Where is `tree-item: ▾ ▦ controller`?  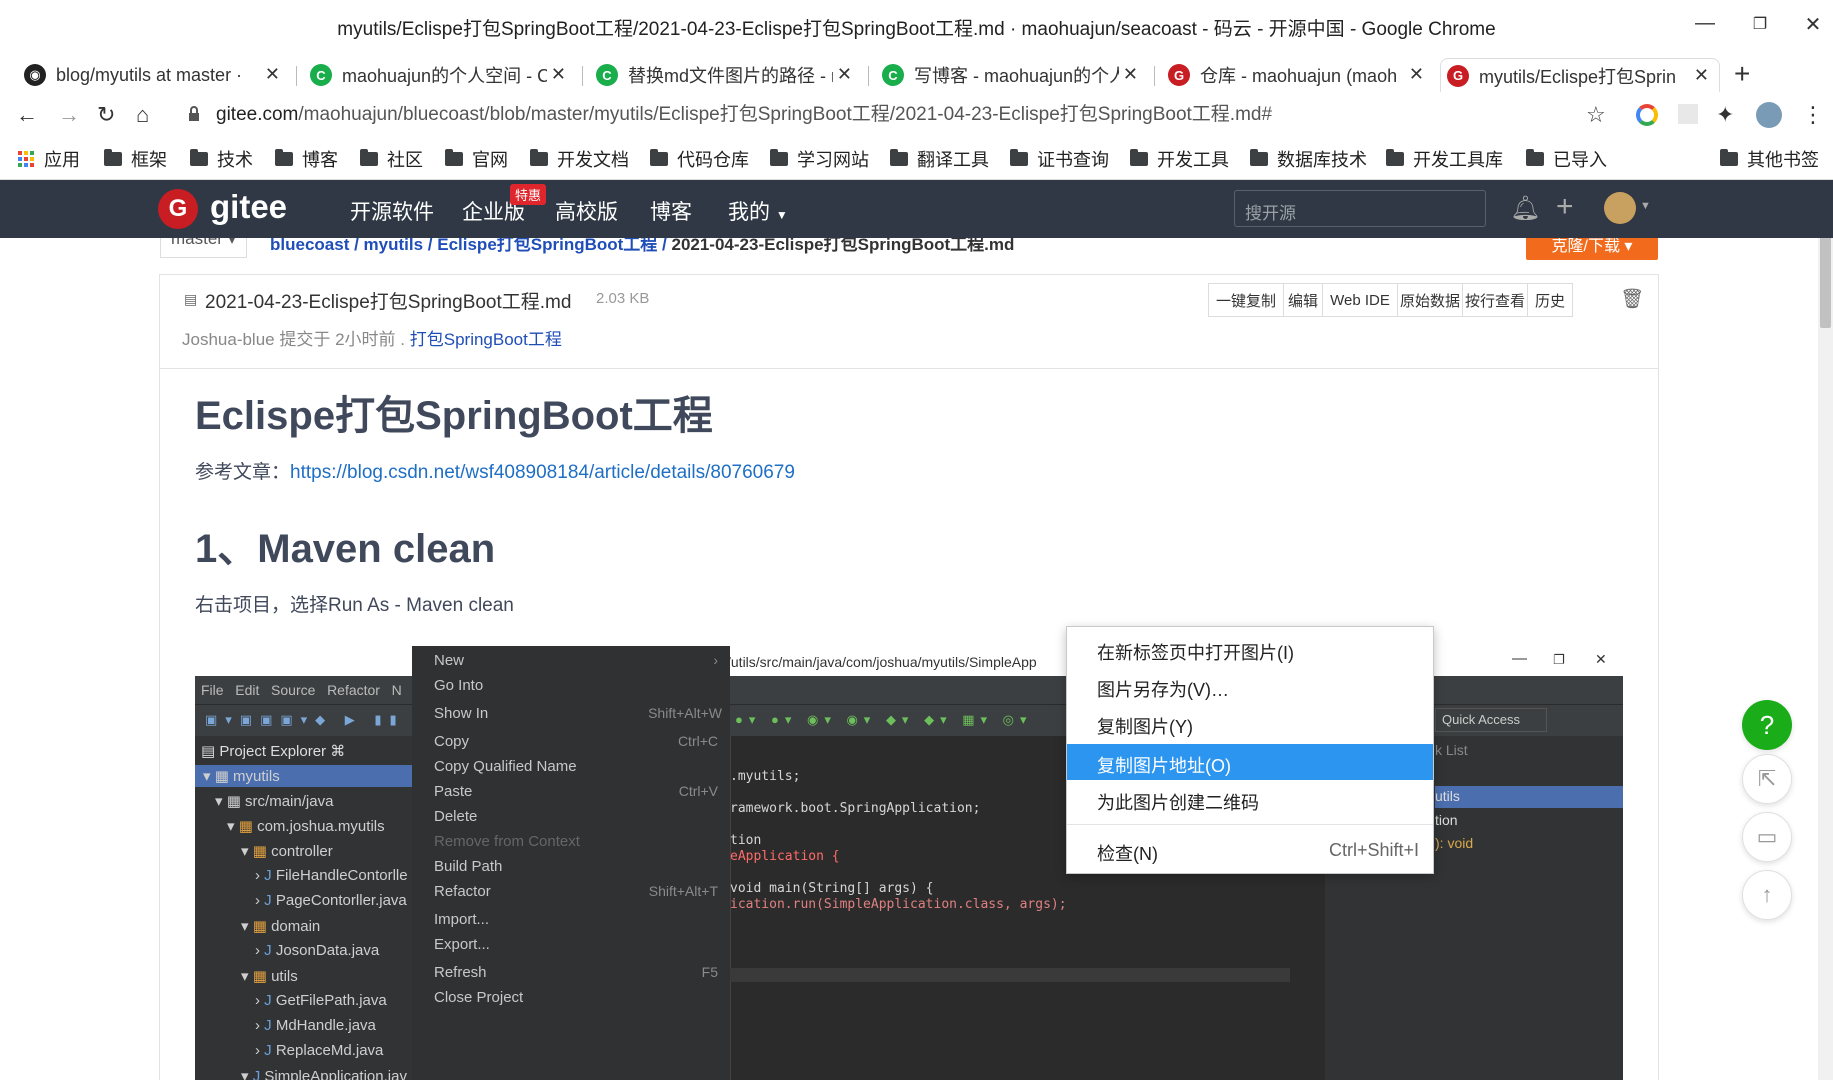 tree-item: ▾ ▦ controller is located at coordinates (287, 851).